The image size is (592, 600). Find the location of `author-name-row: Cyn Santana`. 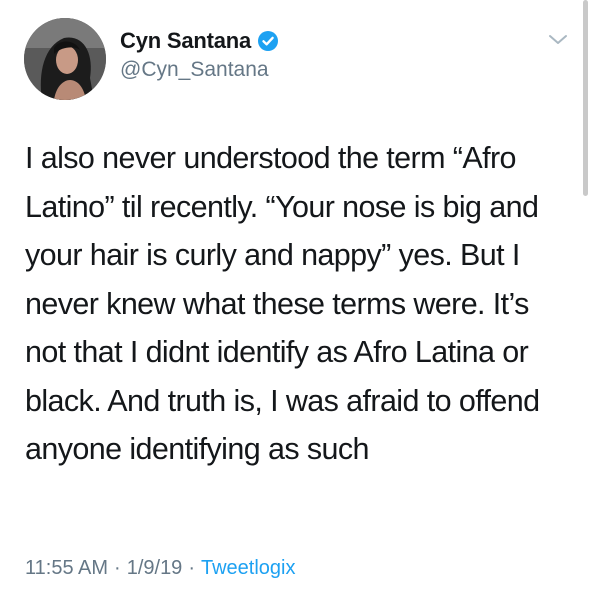

author-name-row: Cyn Santana is located at coordinates (199, 41).